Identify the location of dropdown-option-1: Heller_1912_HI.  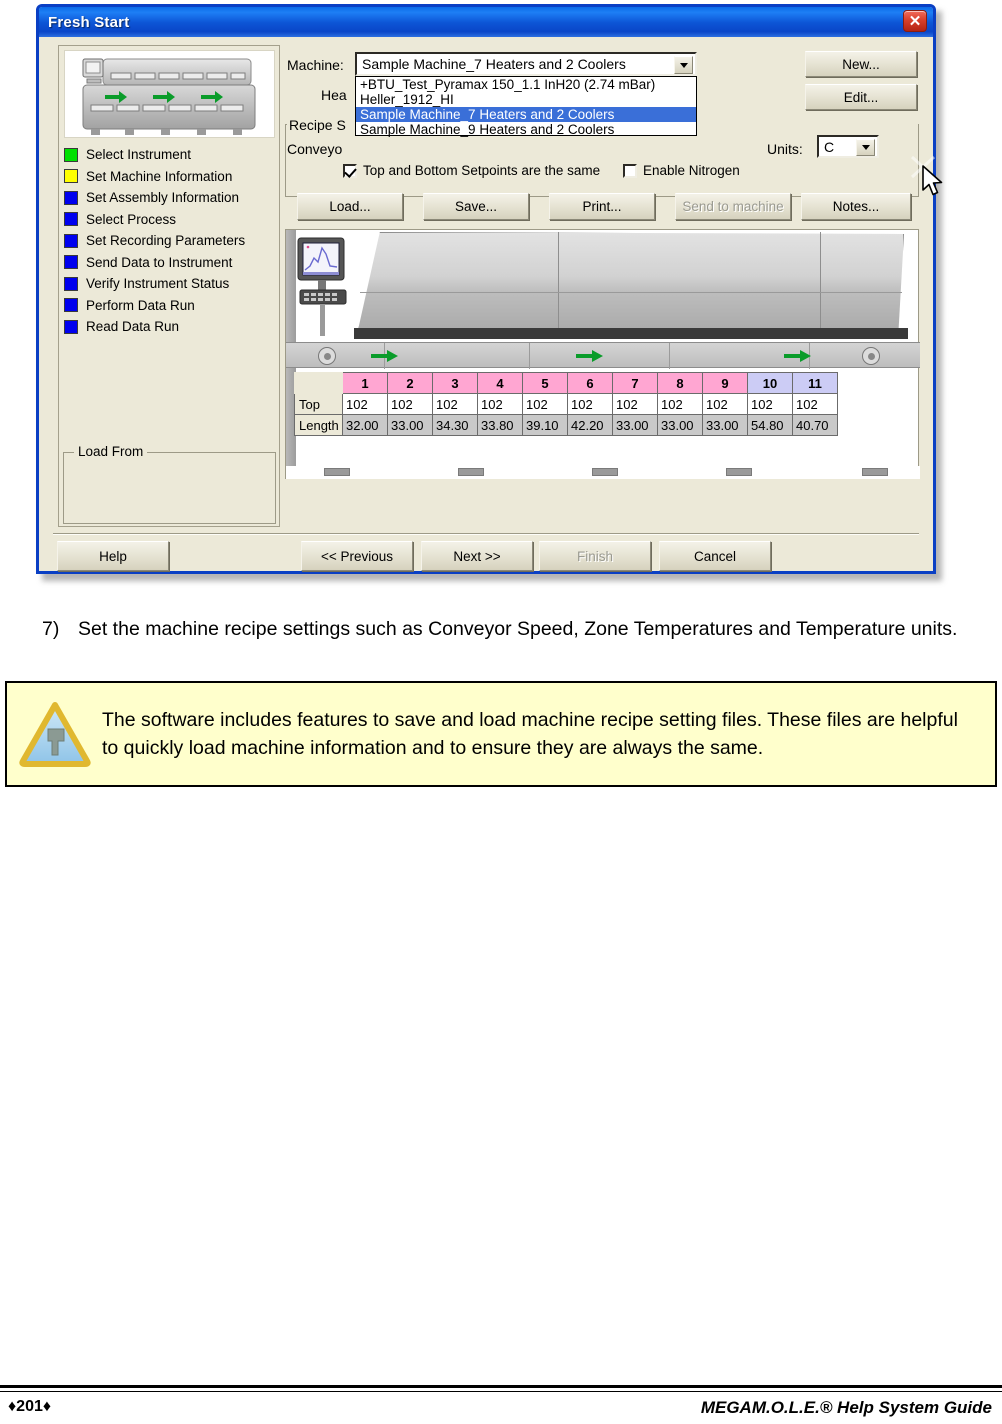
(526, 99).